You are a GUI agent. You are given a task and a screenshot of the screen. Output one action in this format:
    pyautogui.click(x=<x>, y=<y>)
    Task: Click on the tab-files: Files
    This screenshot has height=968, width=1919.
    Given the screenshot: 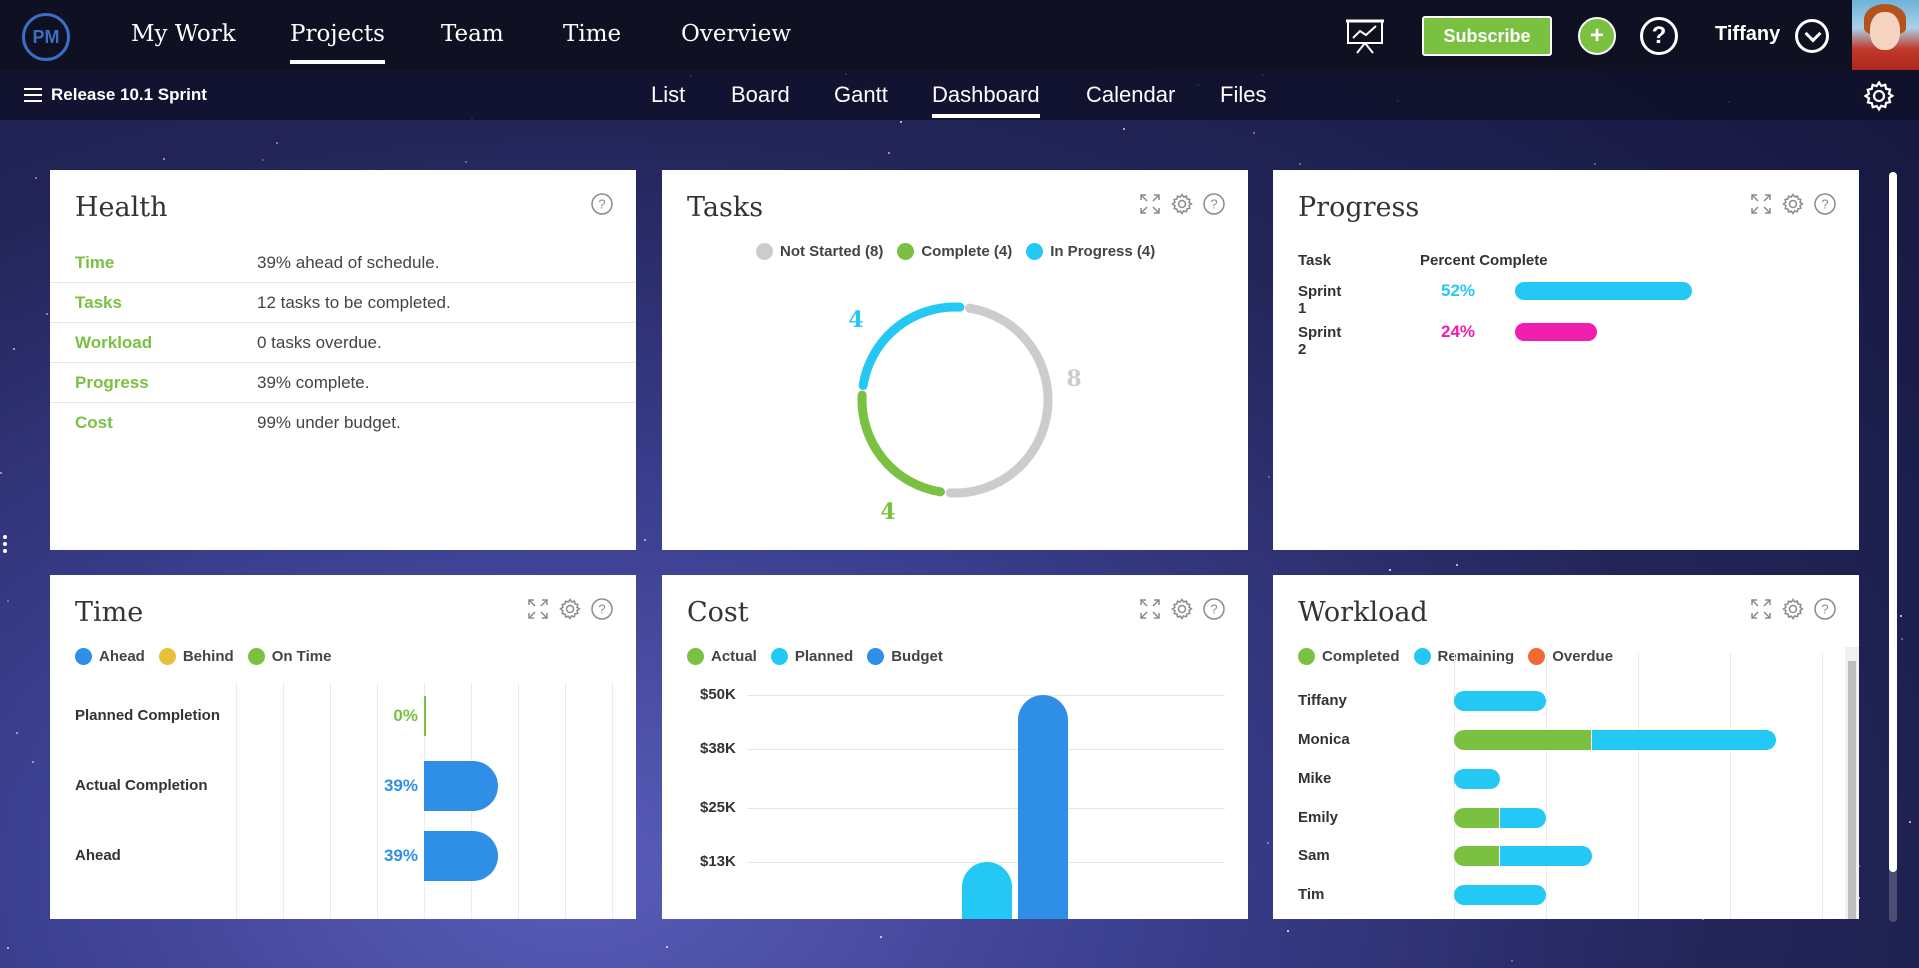 What is the action you would take?
    pyautogui.click(x=1243, y=95)
    